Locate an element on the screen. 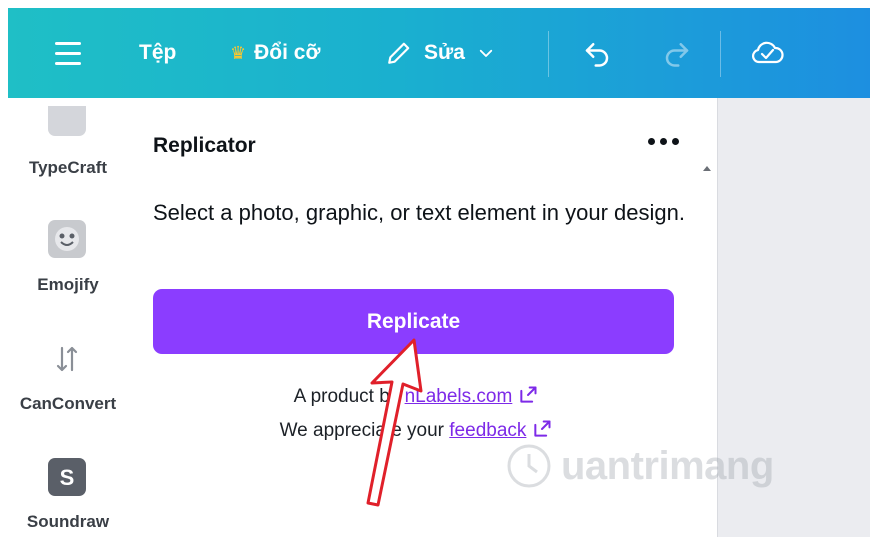 This screenshot has width=870, height=537. undo-icon is located at coordinates (597, 55).